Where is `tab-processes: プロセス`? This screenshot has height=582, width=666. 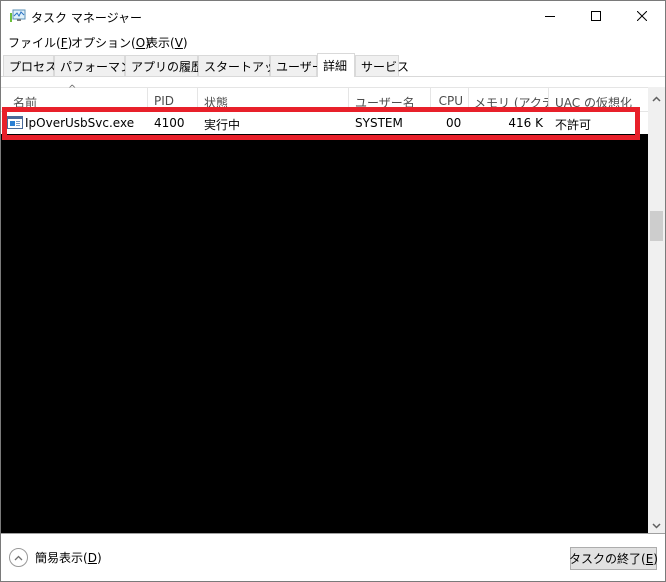
tab-processes: プロセス is located at coordinates (30, 65).